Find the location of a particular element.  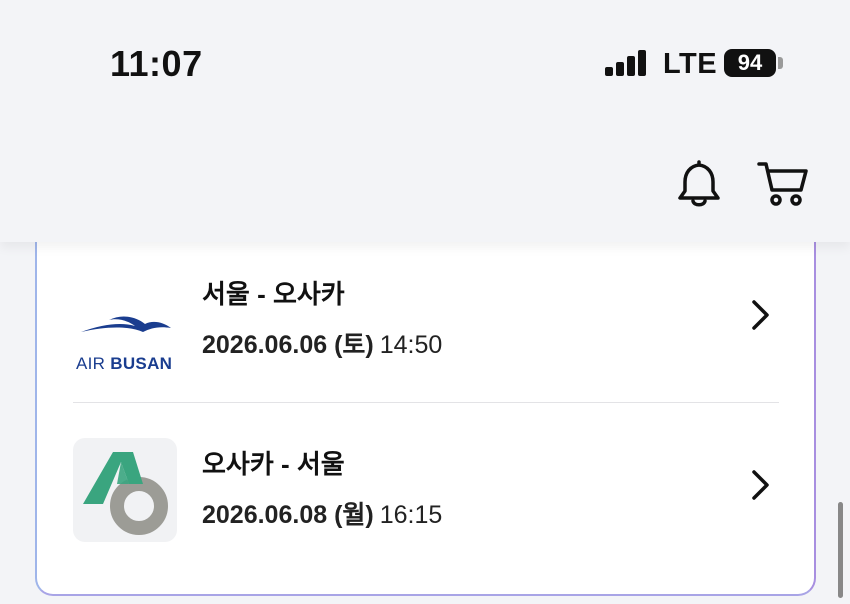

notifications-button is located at coordinates (699, 184).